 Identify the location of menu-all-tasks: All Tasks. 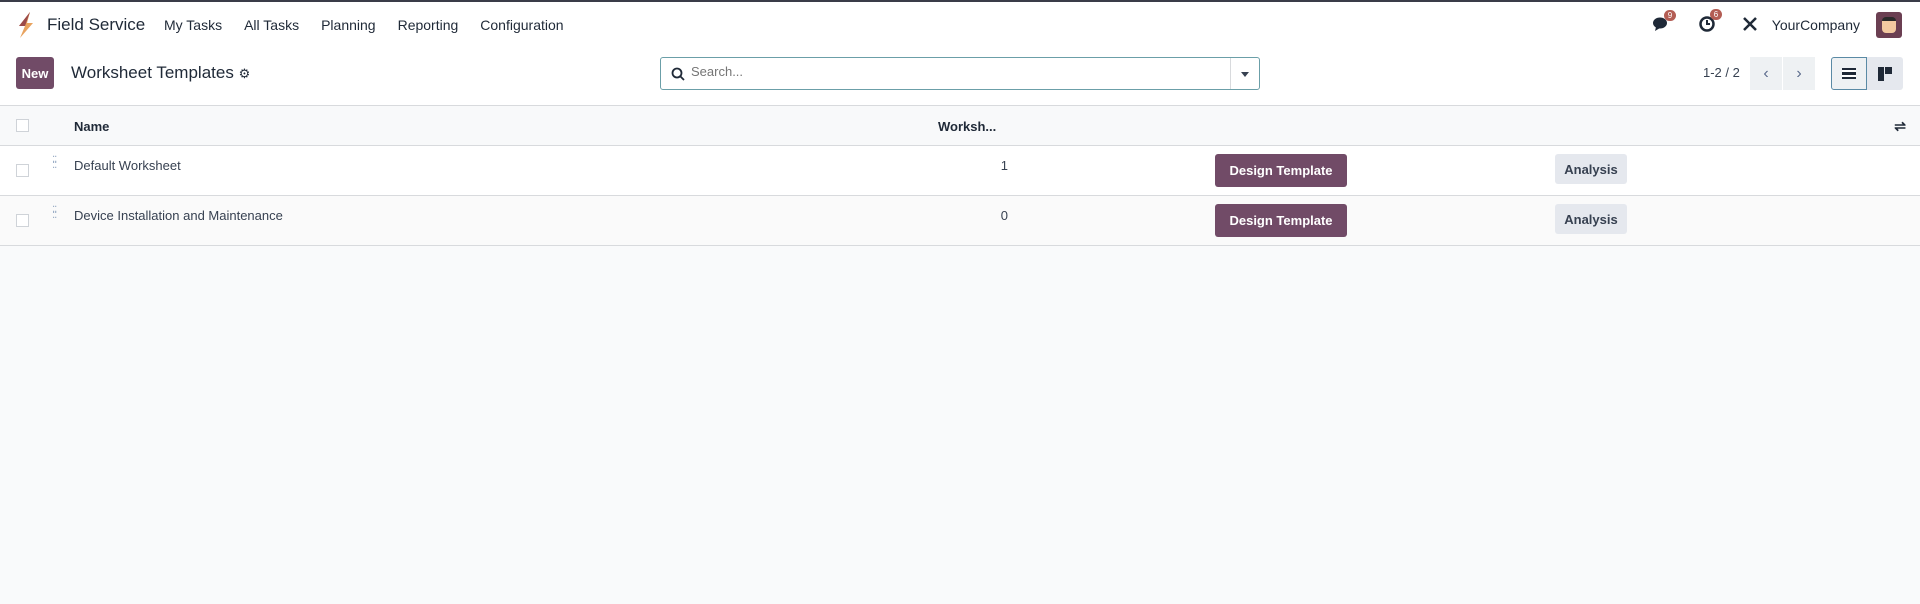
(271, 25).